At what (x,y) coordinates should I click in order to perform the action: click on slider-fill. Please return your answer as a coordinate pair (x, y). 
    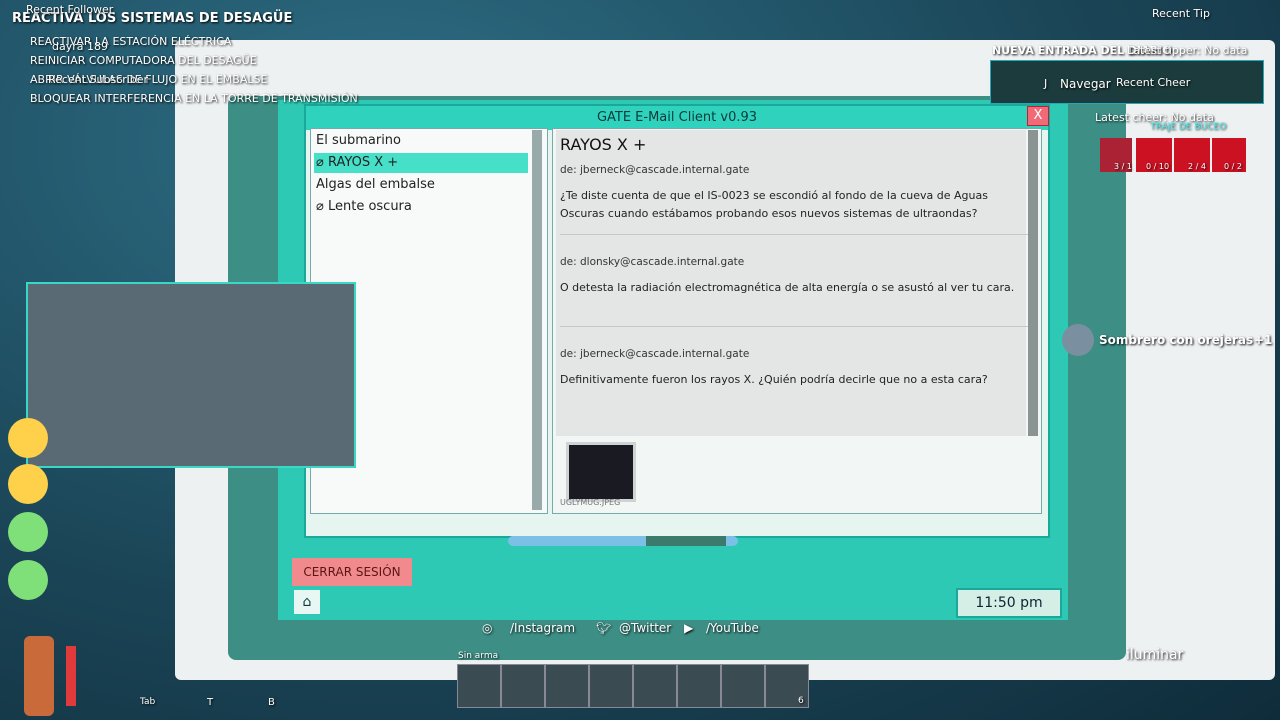
    Looking at the image, I should click on (686, 541).